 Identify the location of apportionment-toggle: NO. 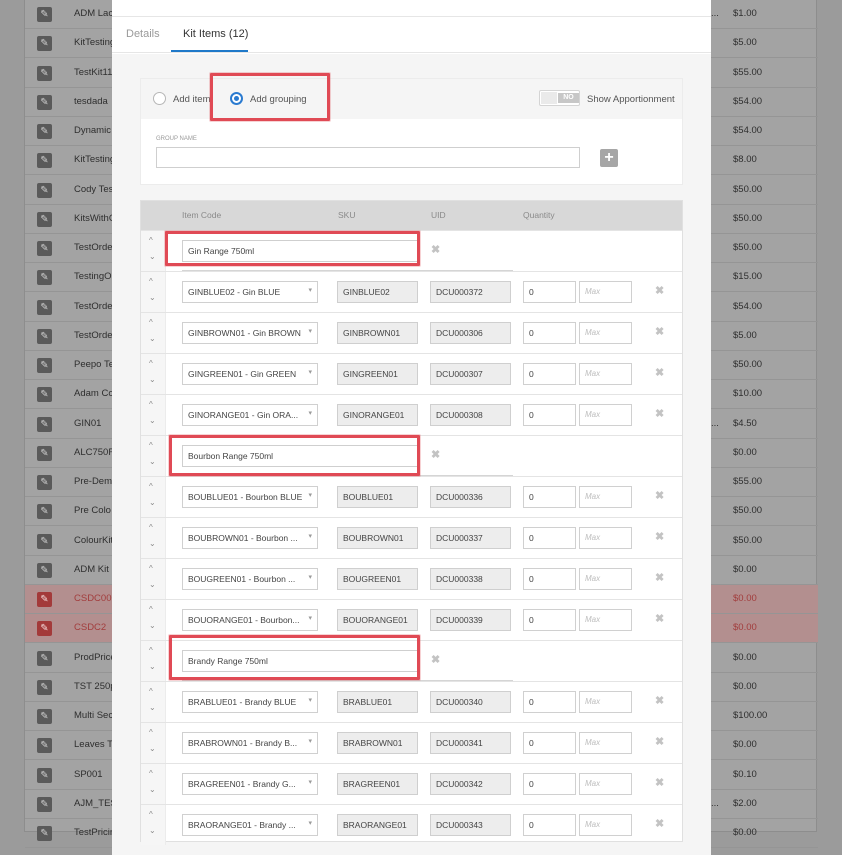
(559, 98).